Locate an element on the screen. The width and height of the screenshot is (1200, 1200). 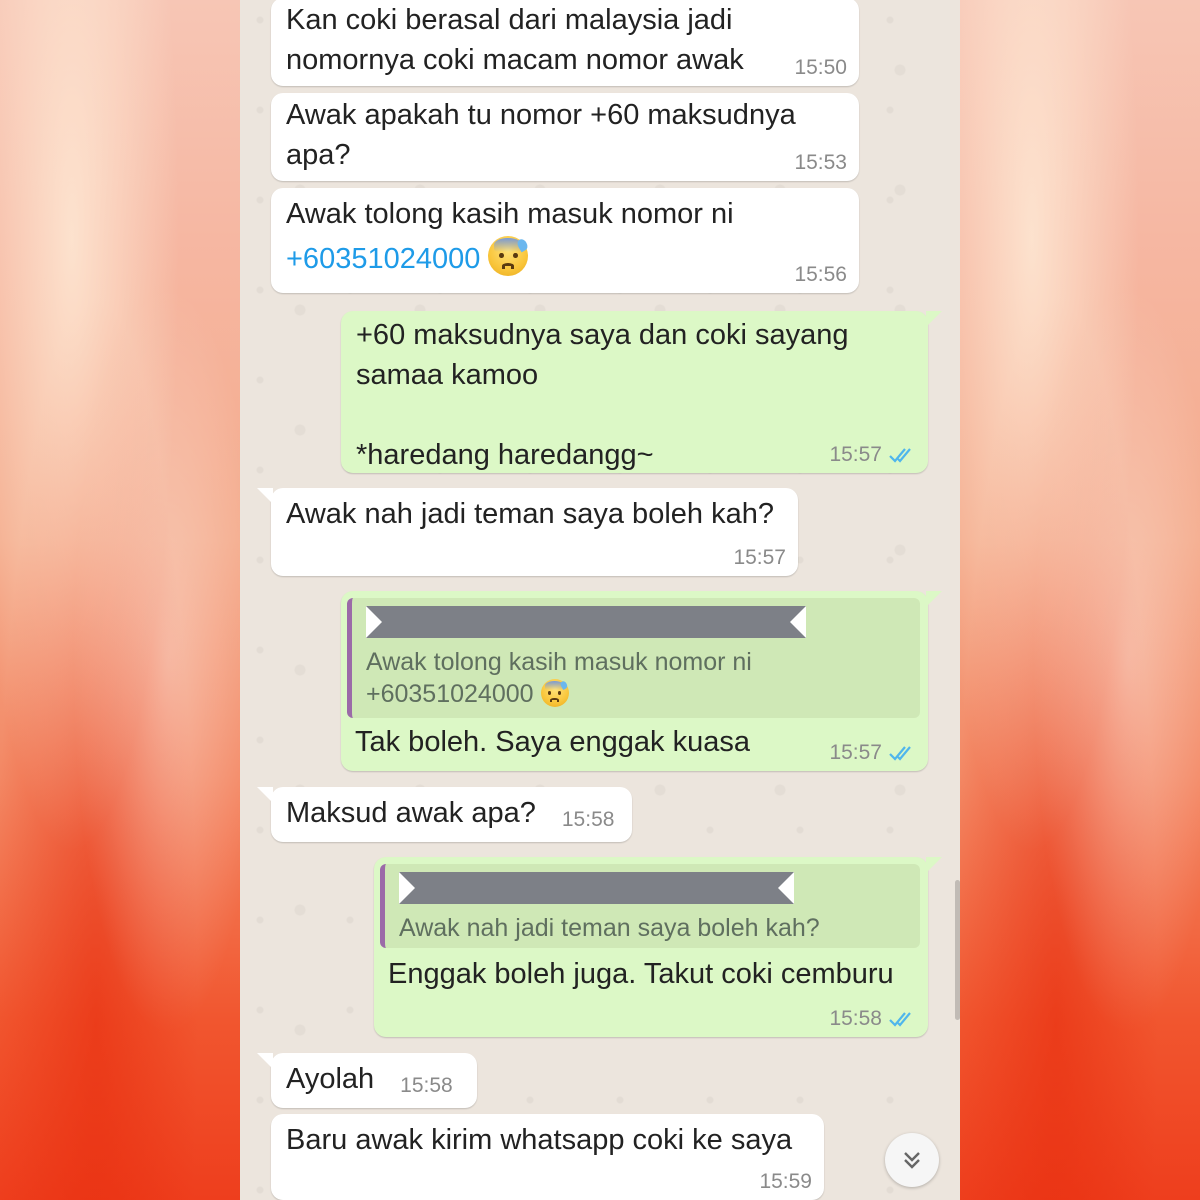
message-text: Enggak boleh juga. Takut coki cemburu is located at coordinates (641, 974).